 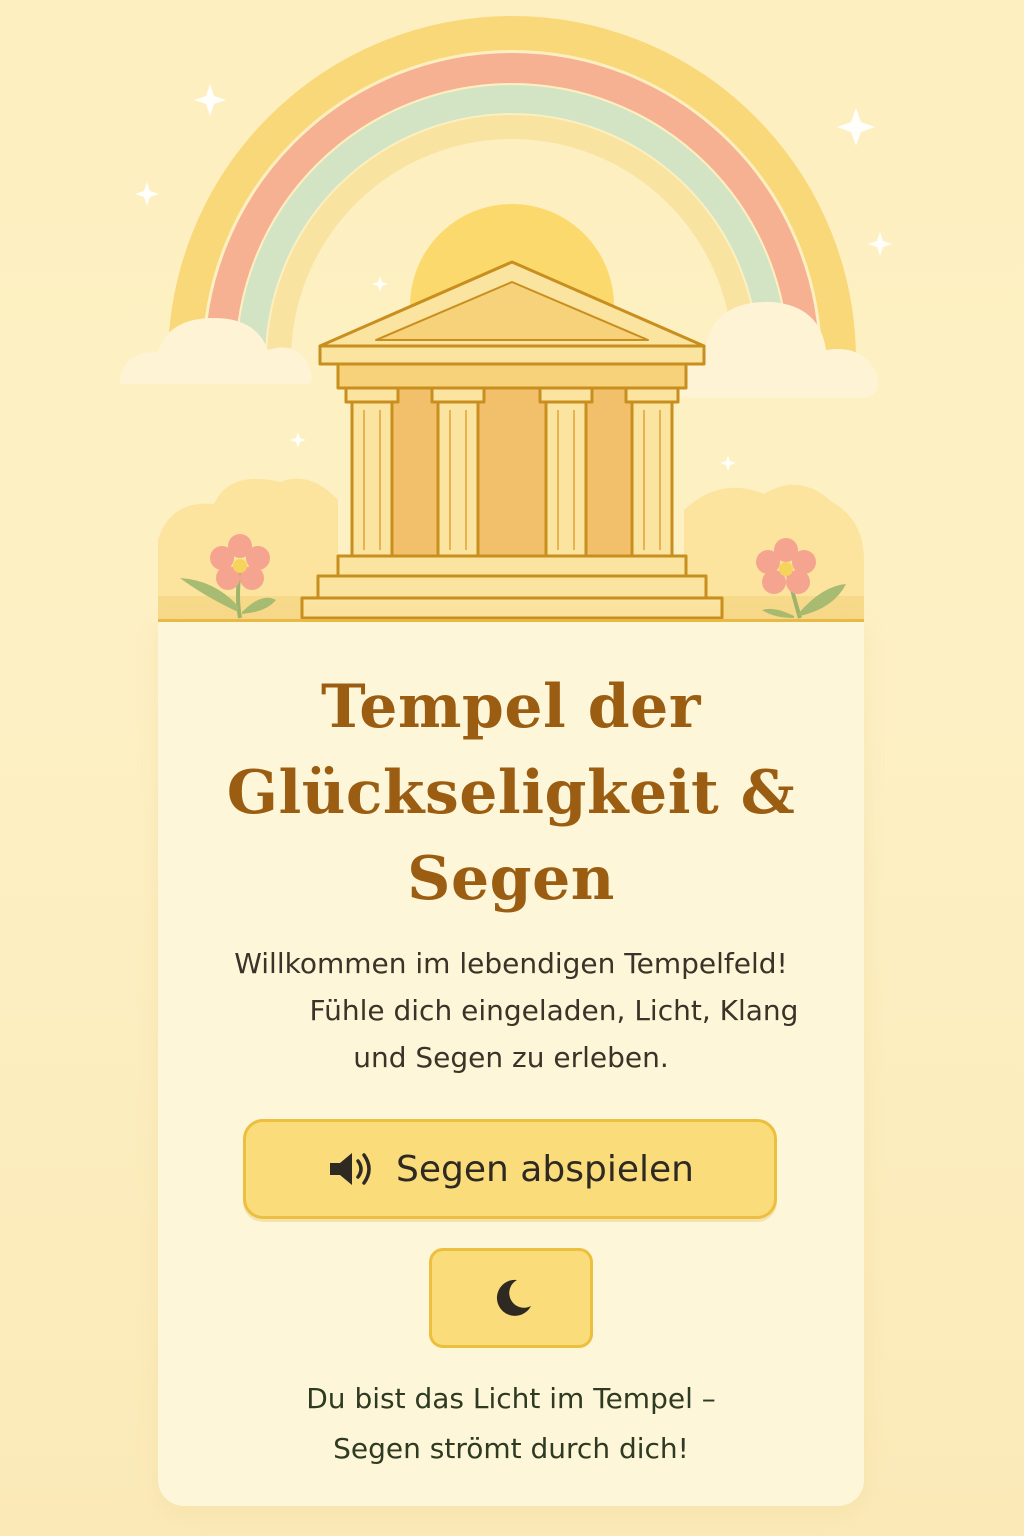 I want to click on moon-icon, so click(x=513, y=1297).